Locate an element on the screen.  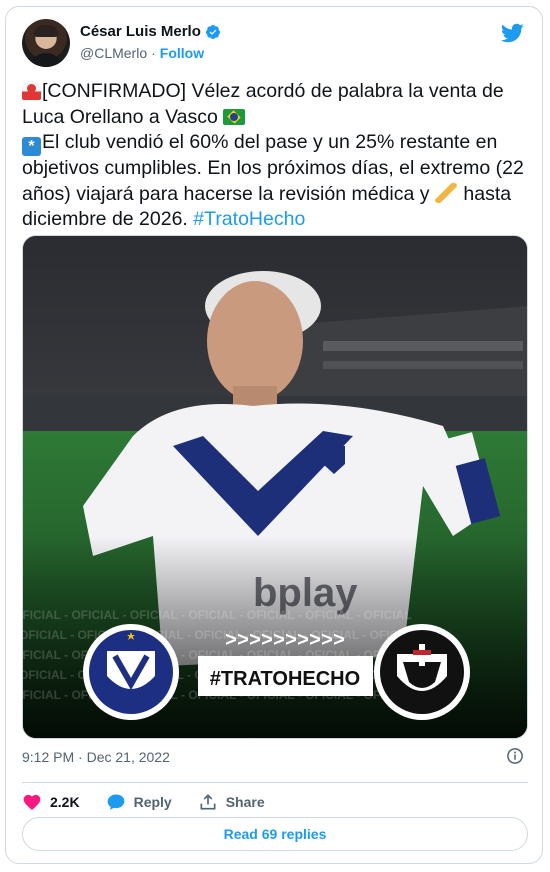
tweet-line-2: Luca Orellano a Vasco is located at coordinates (120, 116).